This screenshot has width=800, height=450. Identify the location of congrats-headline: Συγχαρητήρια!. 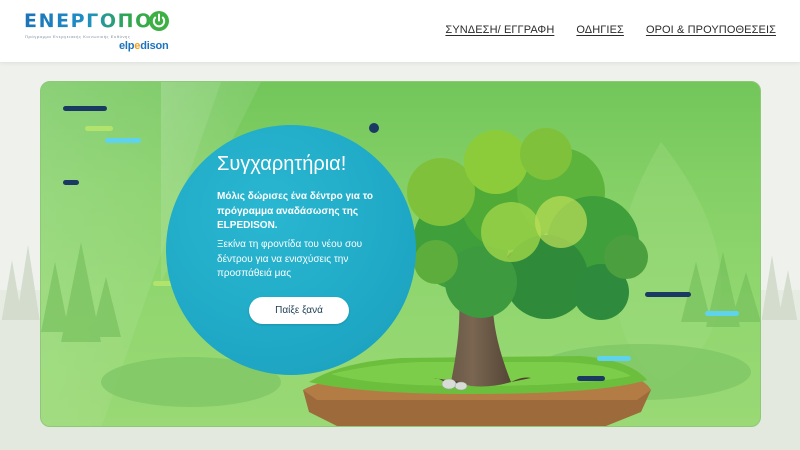
(282, 164).